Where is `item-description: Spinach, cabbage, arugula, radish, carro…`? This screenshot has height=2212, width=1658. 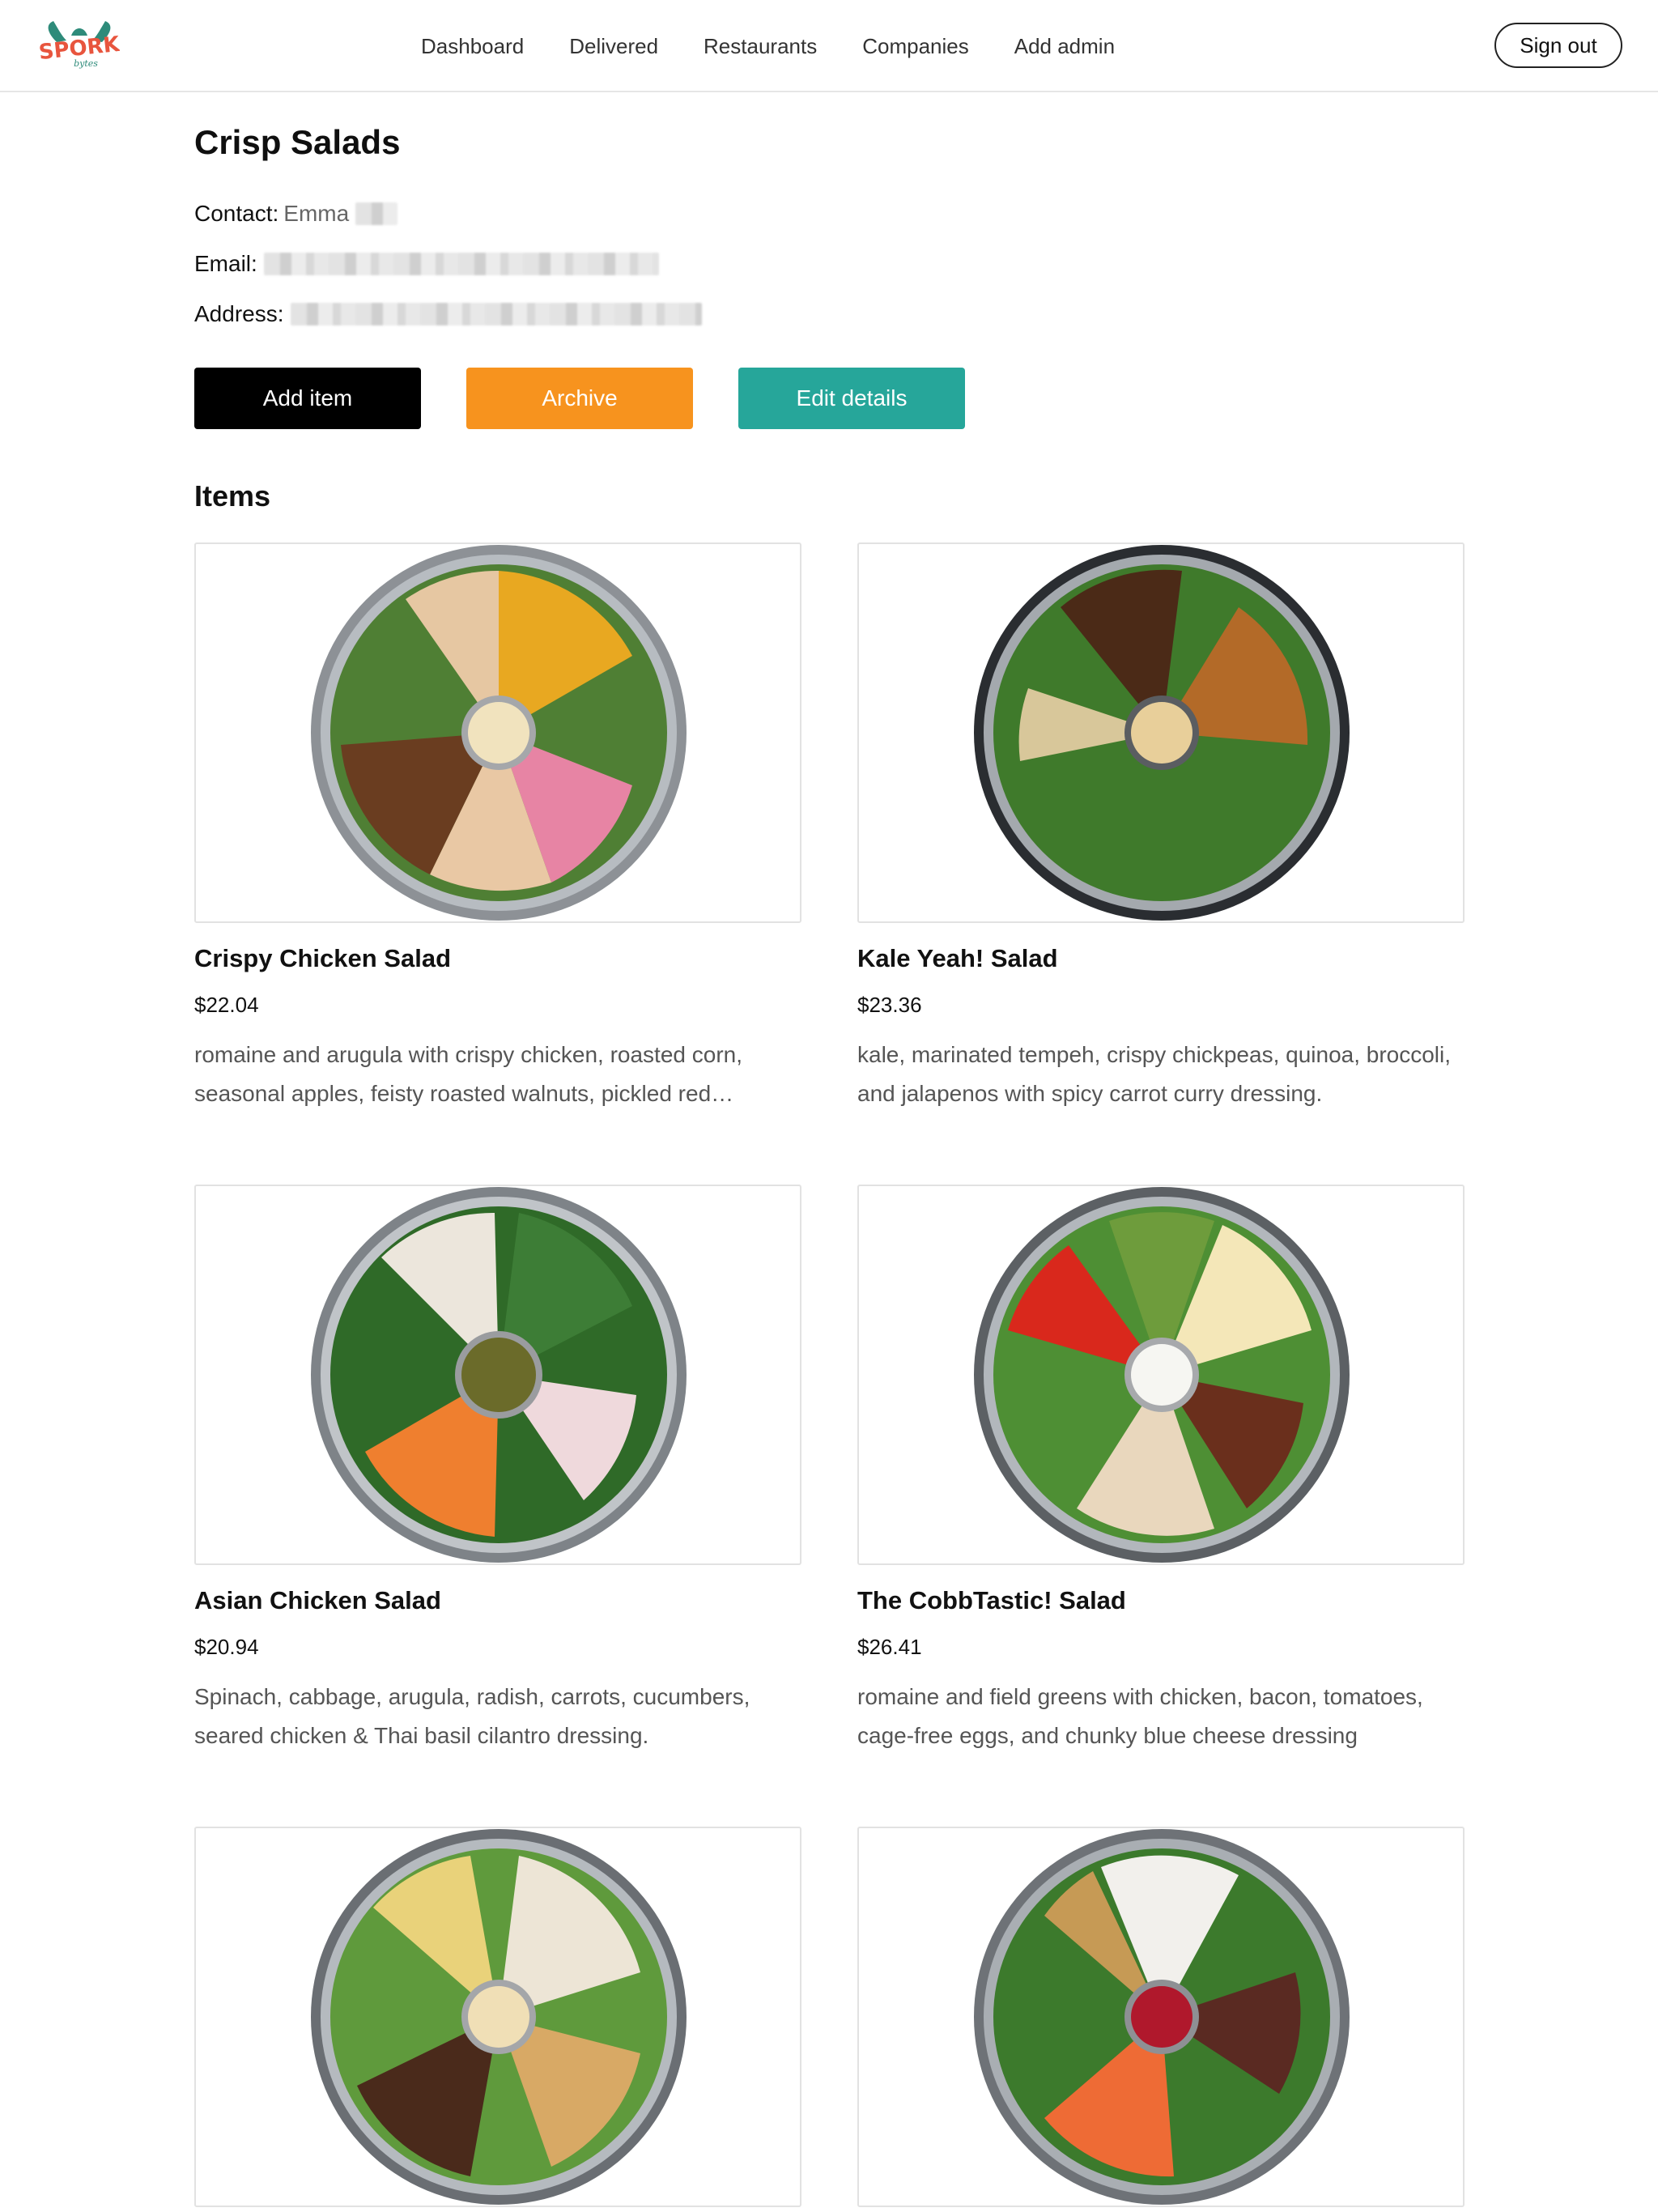
item-description: Spinach, cabbage, arugula, radish, carro… is located at coordinates (472, 1716).